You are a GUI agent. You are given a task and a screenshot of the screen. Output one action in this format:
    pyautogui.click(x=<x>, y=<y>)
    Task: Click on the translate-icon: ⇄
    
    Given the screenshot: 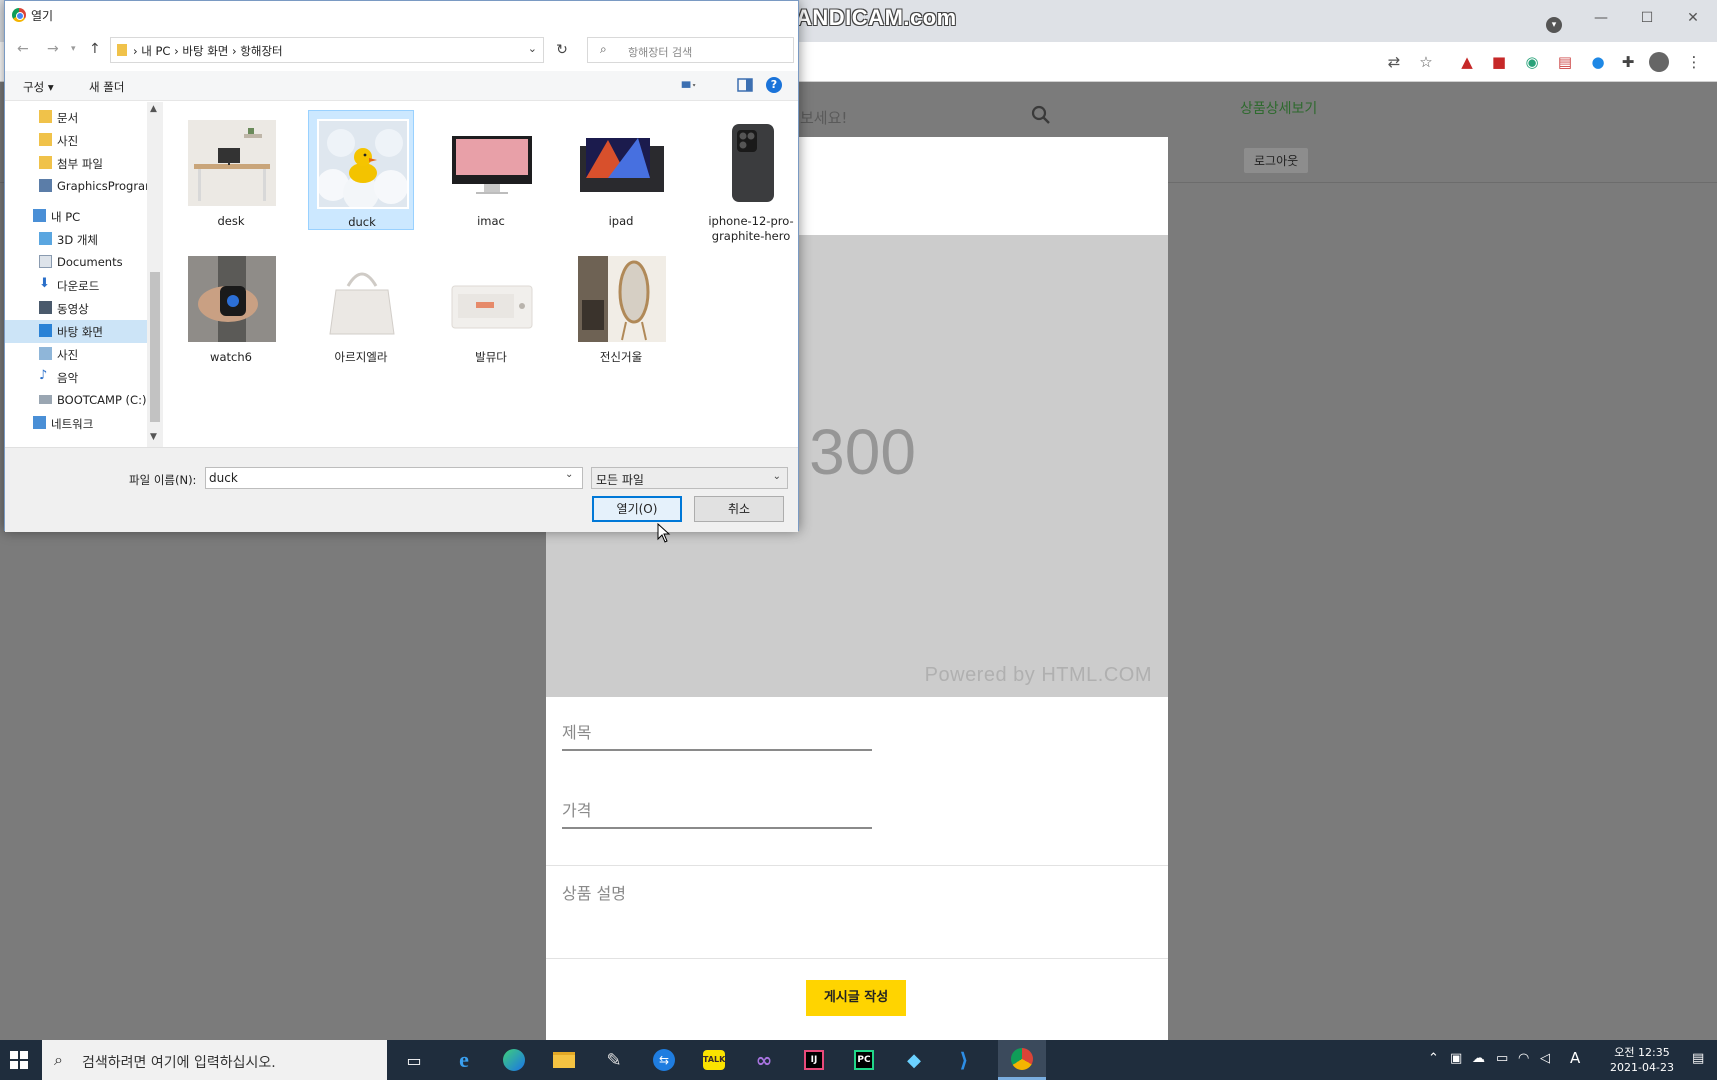 What is the action you would take?
    pyautogui.click(x=1394, y=62)
    